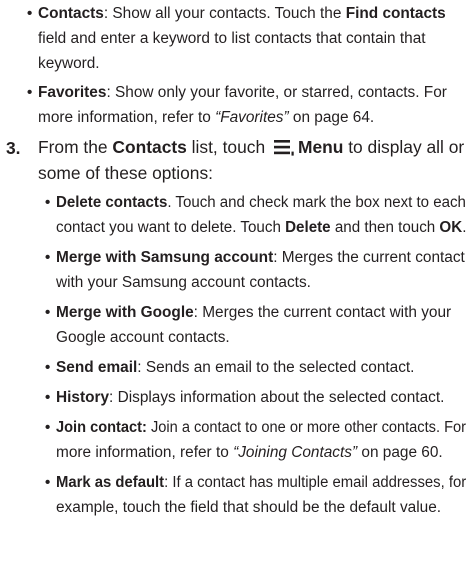 The width and height of the screenshot is (473, 575). I want to click on menu-icon, so click(283, 148).